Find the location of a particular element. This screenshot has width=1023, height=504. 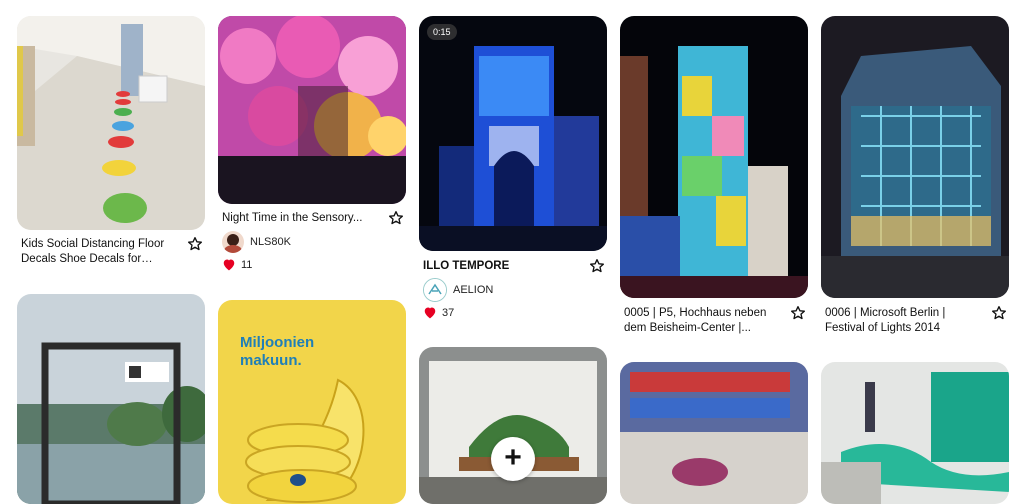

likes-count: 37 is located at coordinates (448, 312).